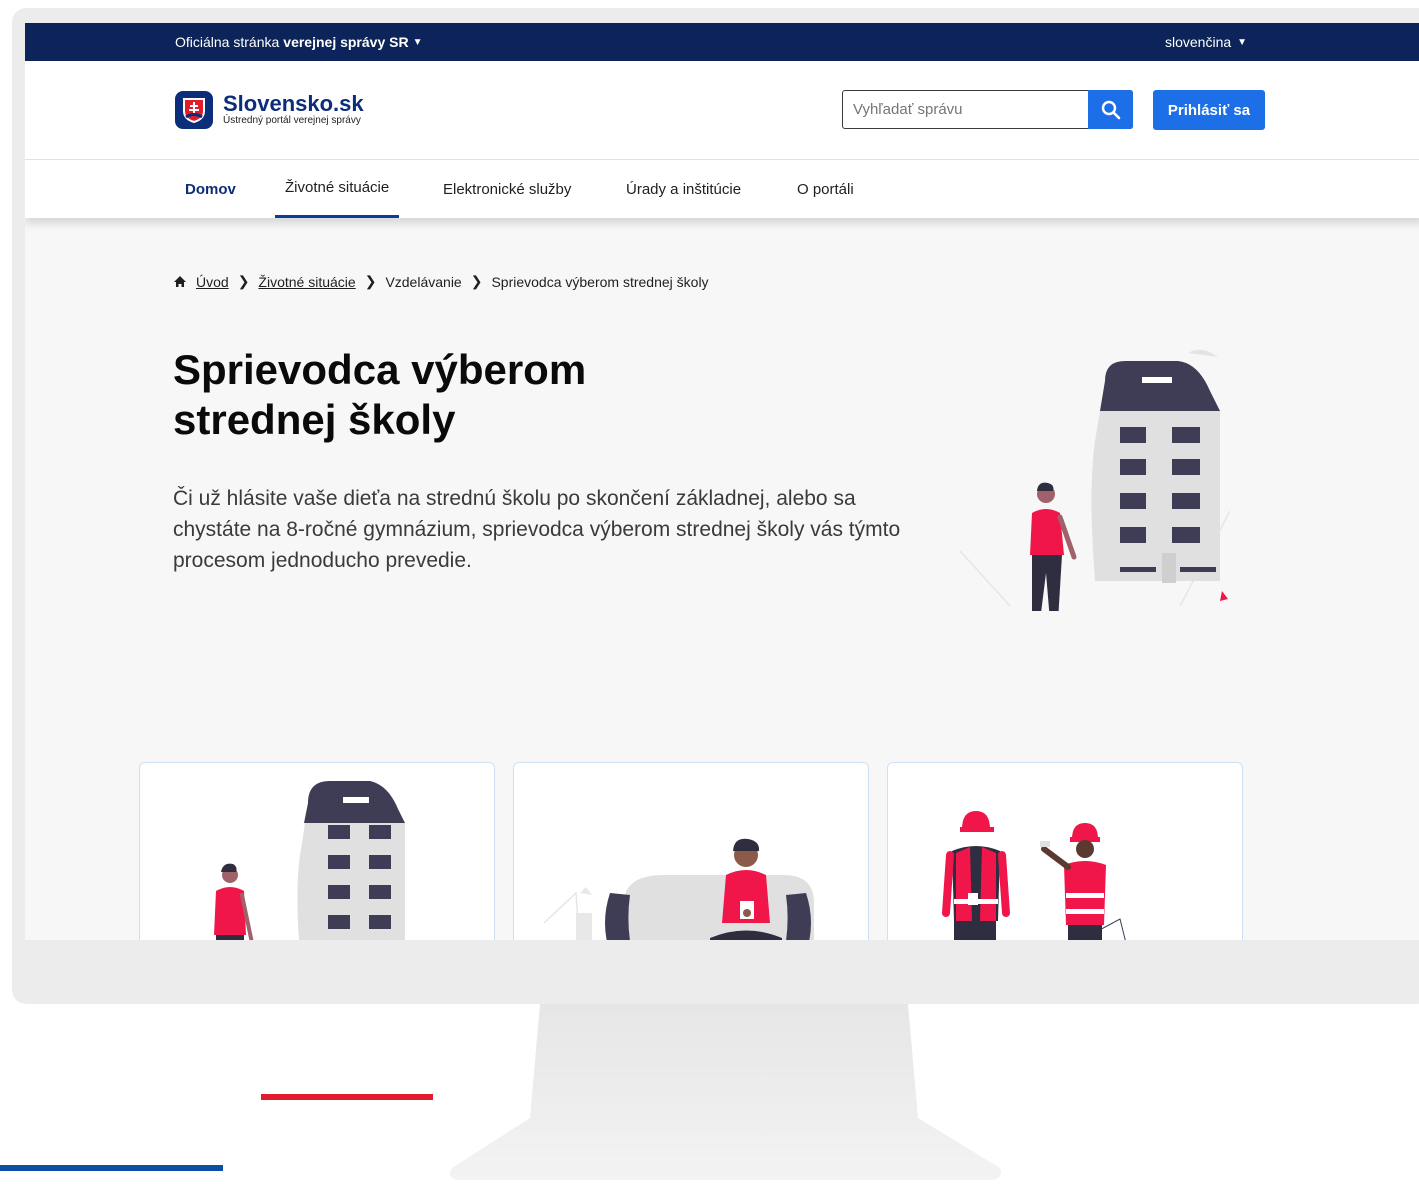  What do you see at coordinates (111, 1168) in the screenshot?
I see `decorative-blue-line` at bounding box center [111, 1168].